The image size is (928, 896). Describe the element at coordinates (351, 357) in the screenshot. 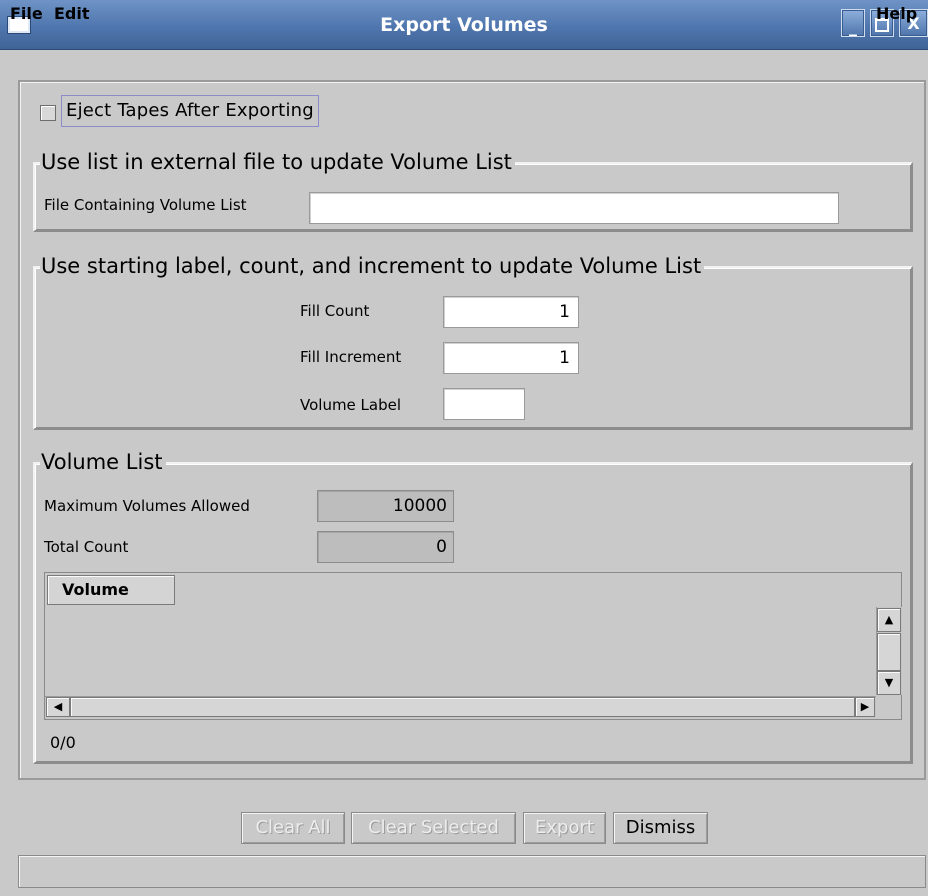

I see `fill-increment-label: Fill Increment` at that location.